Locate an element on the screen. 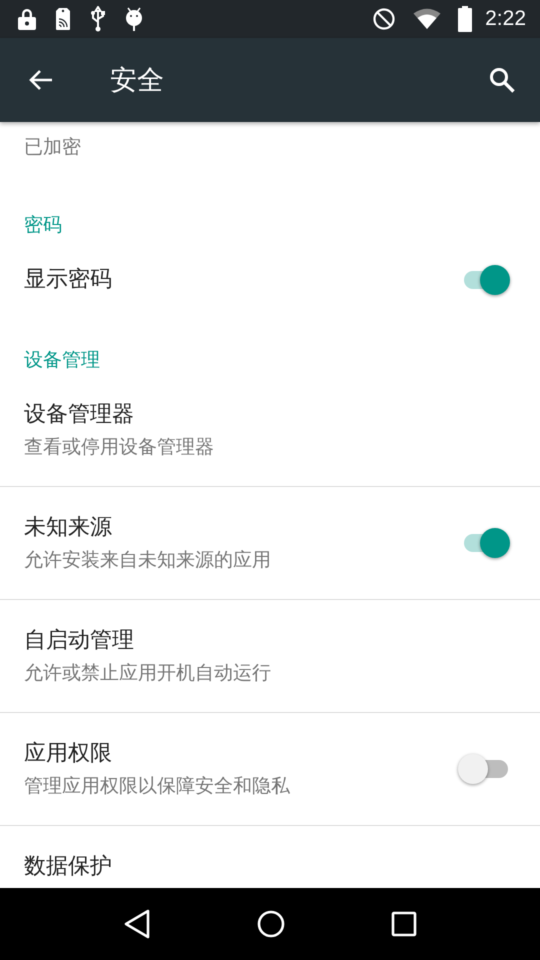 The height and width of the screenshot is (960, 540). wifi-icon is located at coordinates (427, 19).